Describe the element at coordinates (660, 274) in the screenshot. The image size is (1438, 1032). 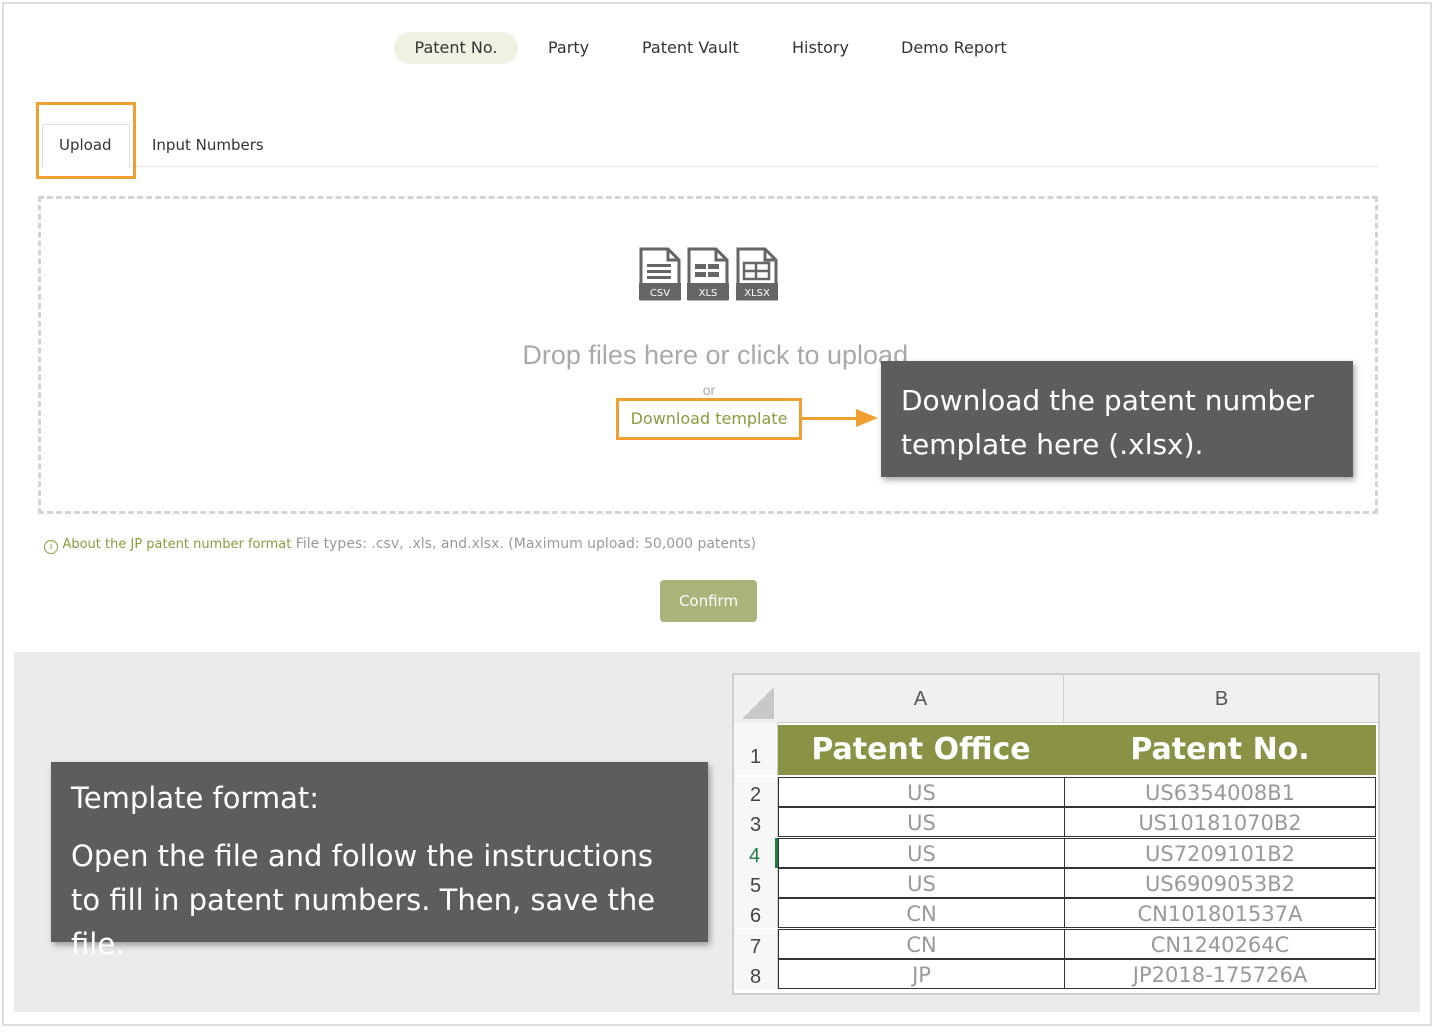
I see `csv-file-icon: CSV` at that location.